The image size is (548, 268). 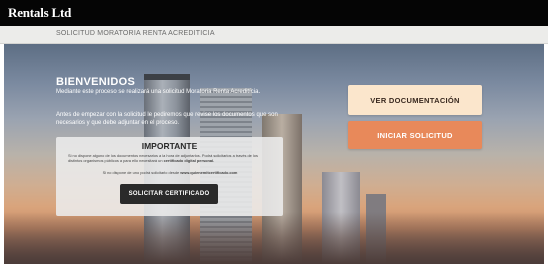 I want to click on important-title: IMPORTANTE, so click(x=169, y=146).